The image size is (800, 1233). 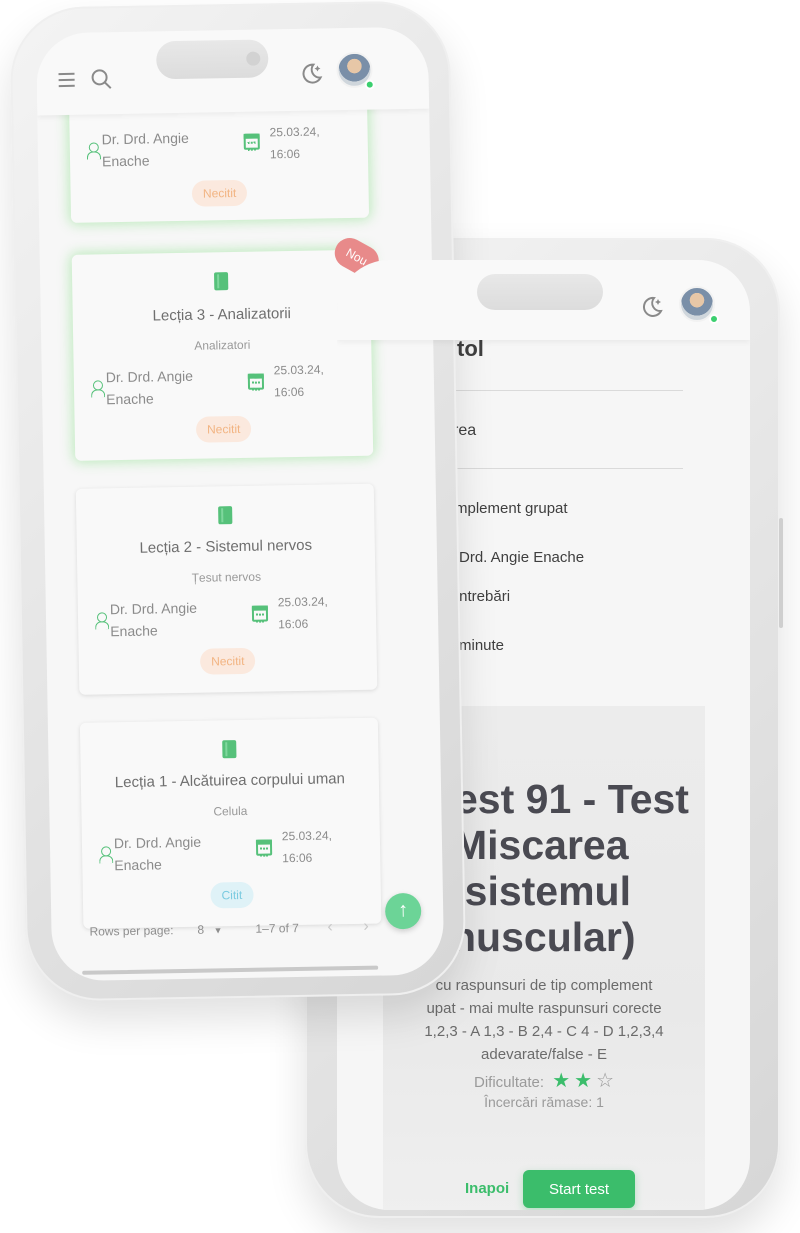 I want to click on difficulty-row: Dificultate: ★ ★ ☆, so click(x=544, y=1080).